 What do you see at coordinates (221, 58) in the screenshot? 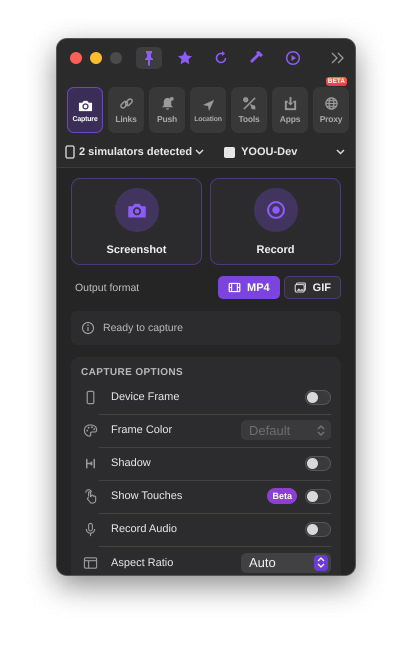
I see `refresh-icon` at bounding box center [221, 58].